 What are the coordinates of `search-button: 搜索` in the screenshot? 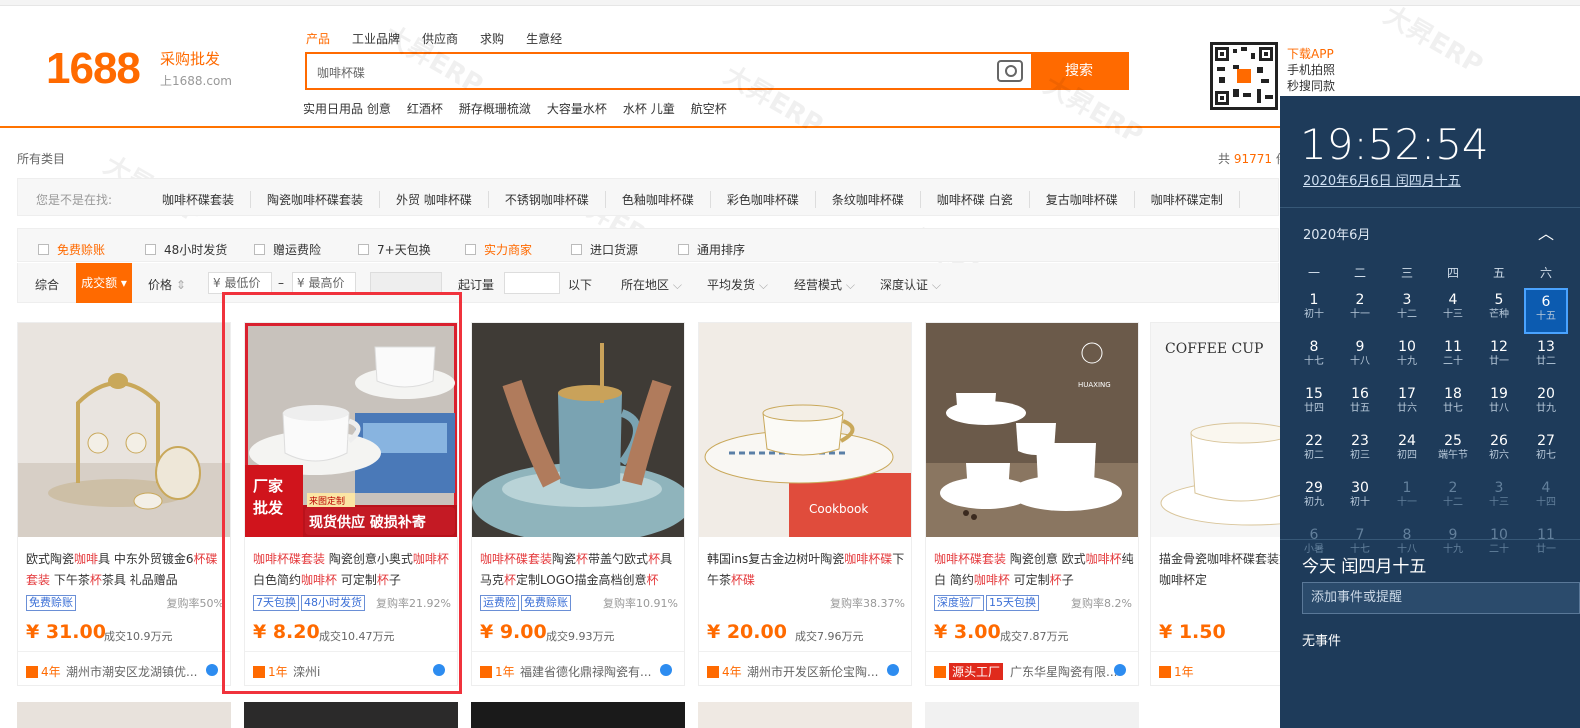 It's located at (1079, 71).